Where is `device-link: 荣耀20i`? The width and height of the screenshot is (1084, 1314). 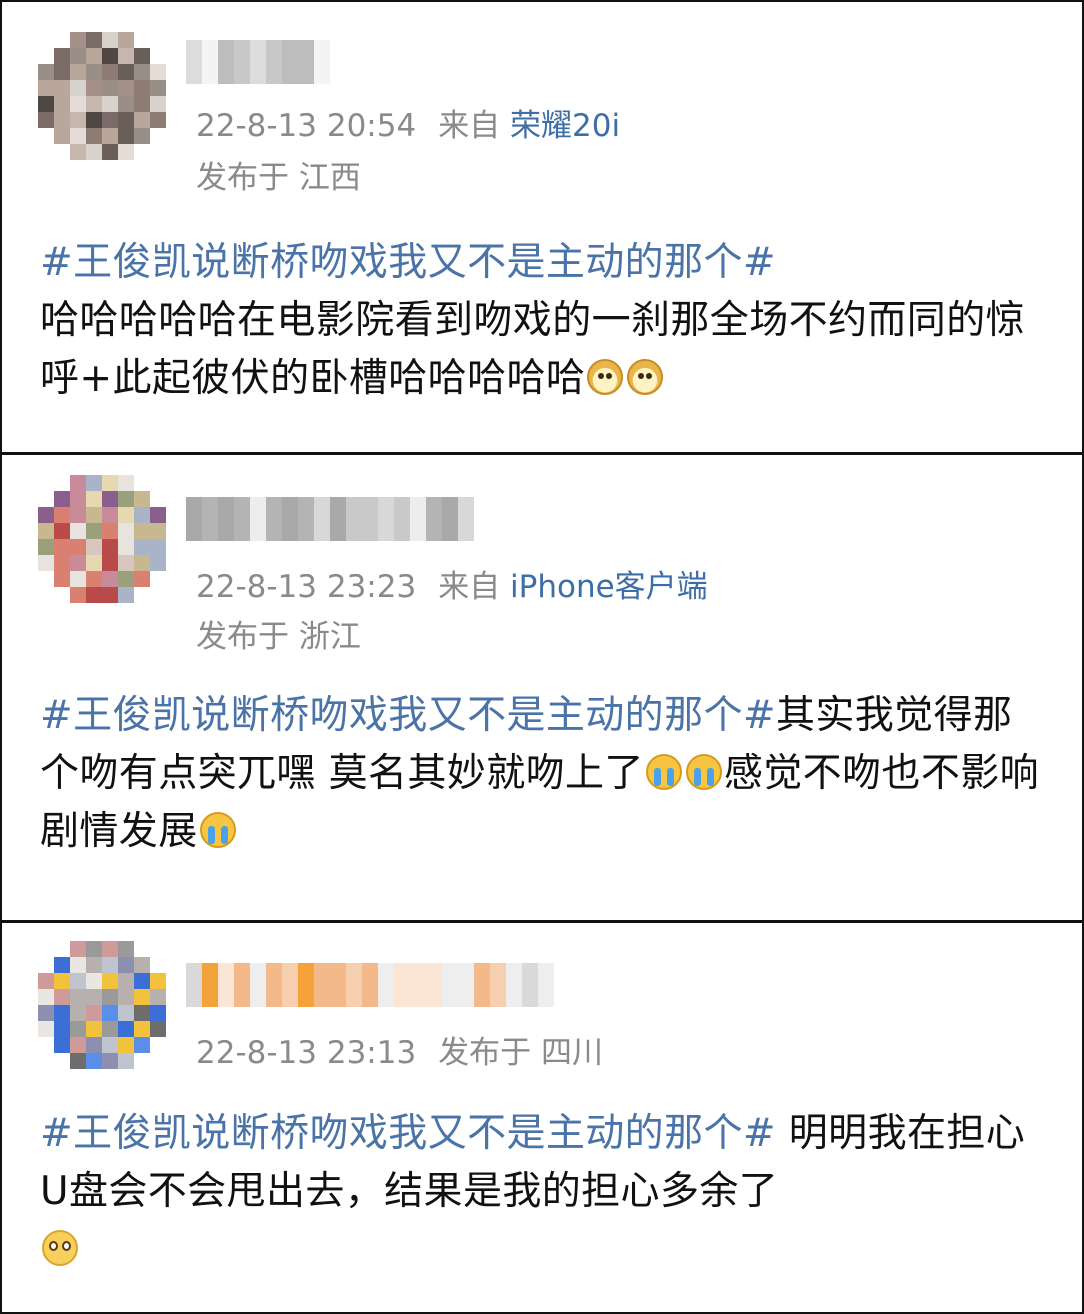
device-link: 荣耀20i is located at coordinates (565, 126).